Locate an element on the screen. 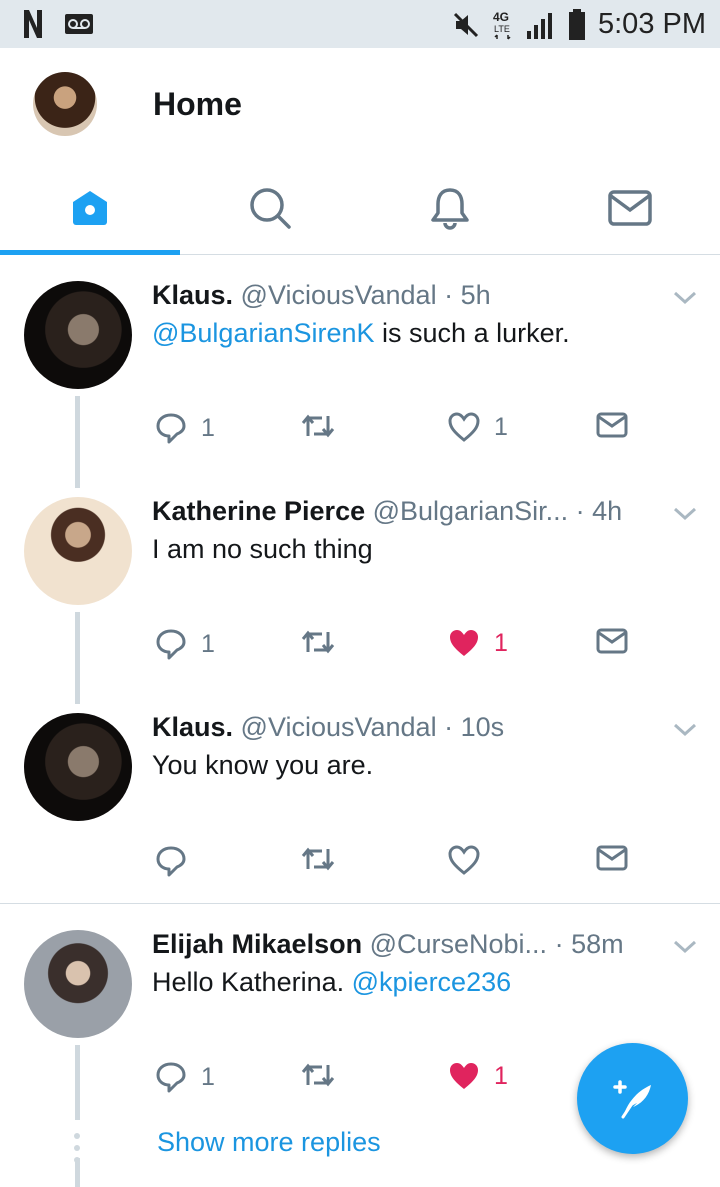  tab-bar is located at coordinates (360, 207).